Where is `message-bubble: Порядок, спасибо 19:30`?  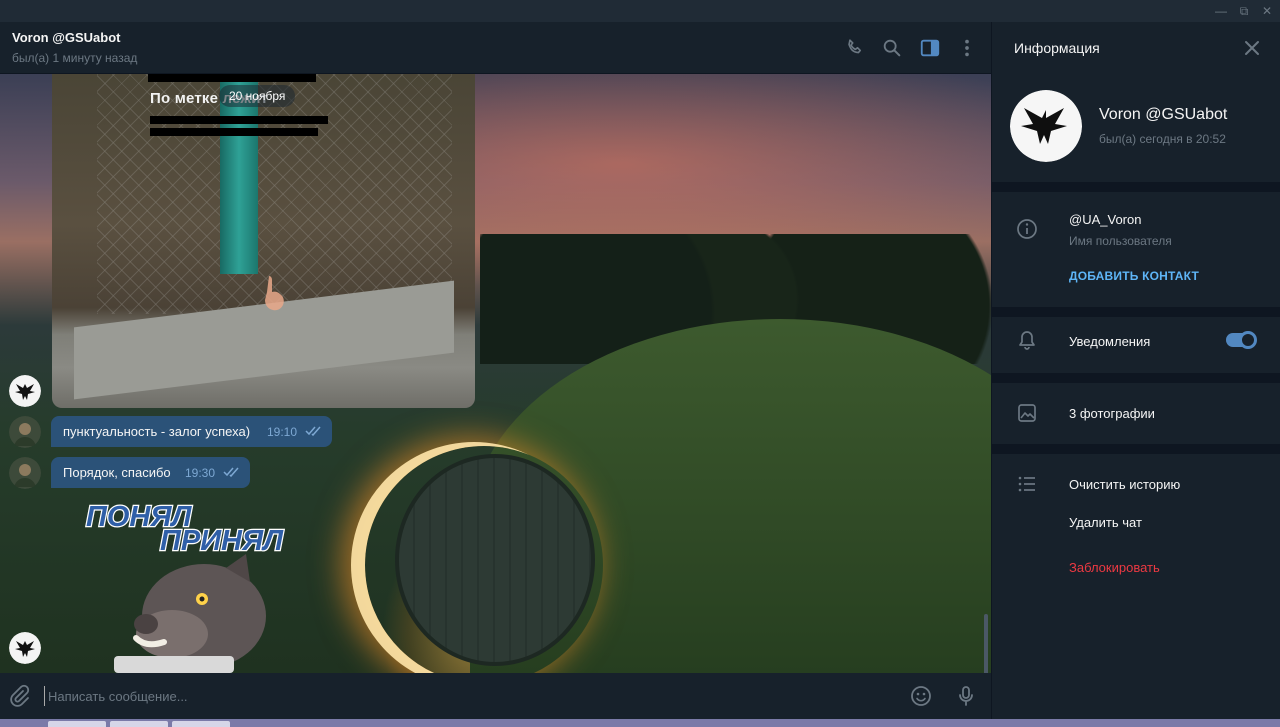 message-bubble: Порядок, спасибо 19:30 is located at coordinates (150, 472).